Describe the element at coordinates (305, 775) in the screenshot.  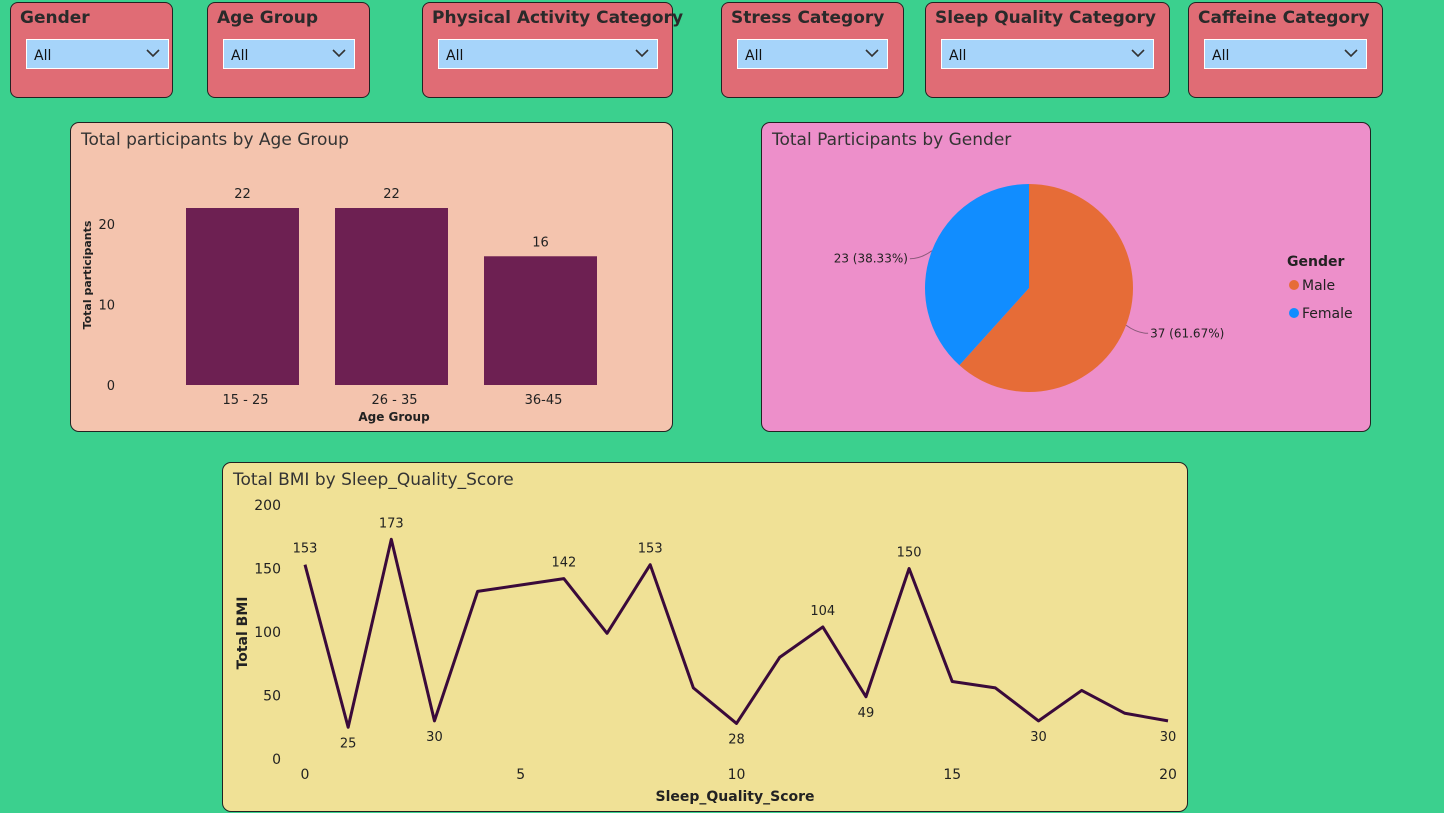
I see `x-tick-label: 0` at that location.